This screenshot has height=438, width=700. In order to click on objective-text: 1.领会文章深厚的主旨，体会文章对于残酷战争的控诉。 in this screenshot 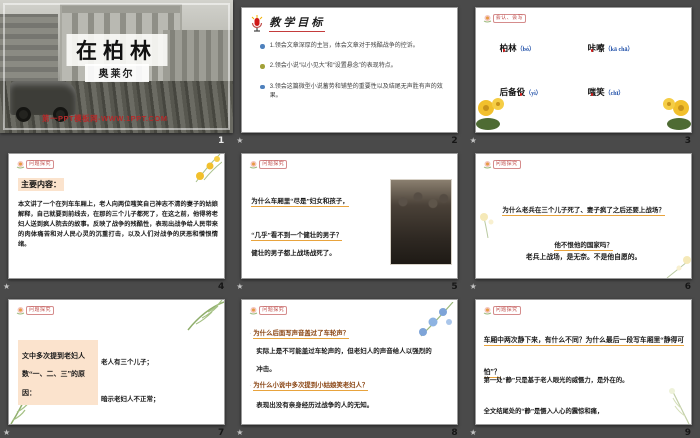, I will do `click(344, 46)`.